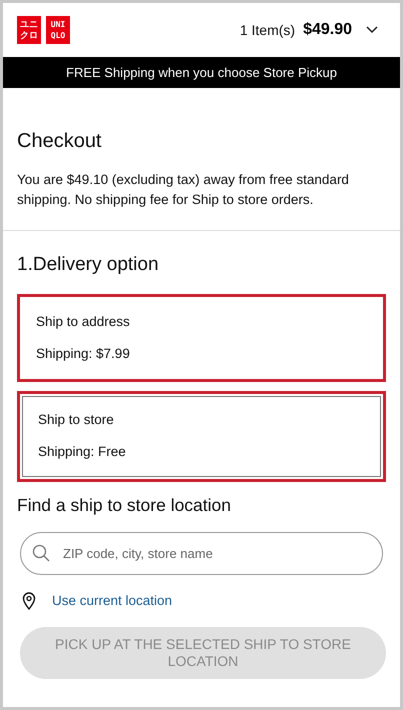  Describe the element at coordinates (112, 600) in the screenshot. I see `current-location-link: Use current location` at that location.